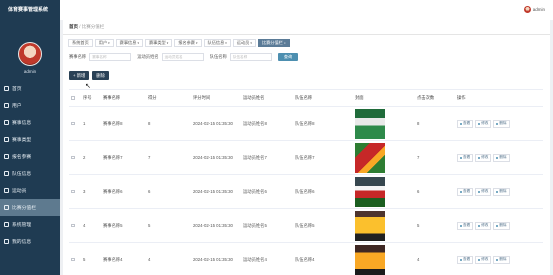 The image size is (553, 275). I want to click on tab-3: 赛事类型 ▾, so click(158, 43).